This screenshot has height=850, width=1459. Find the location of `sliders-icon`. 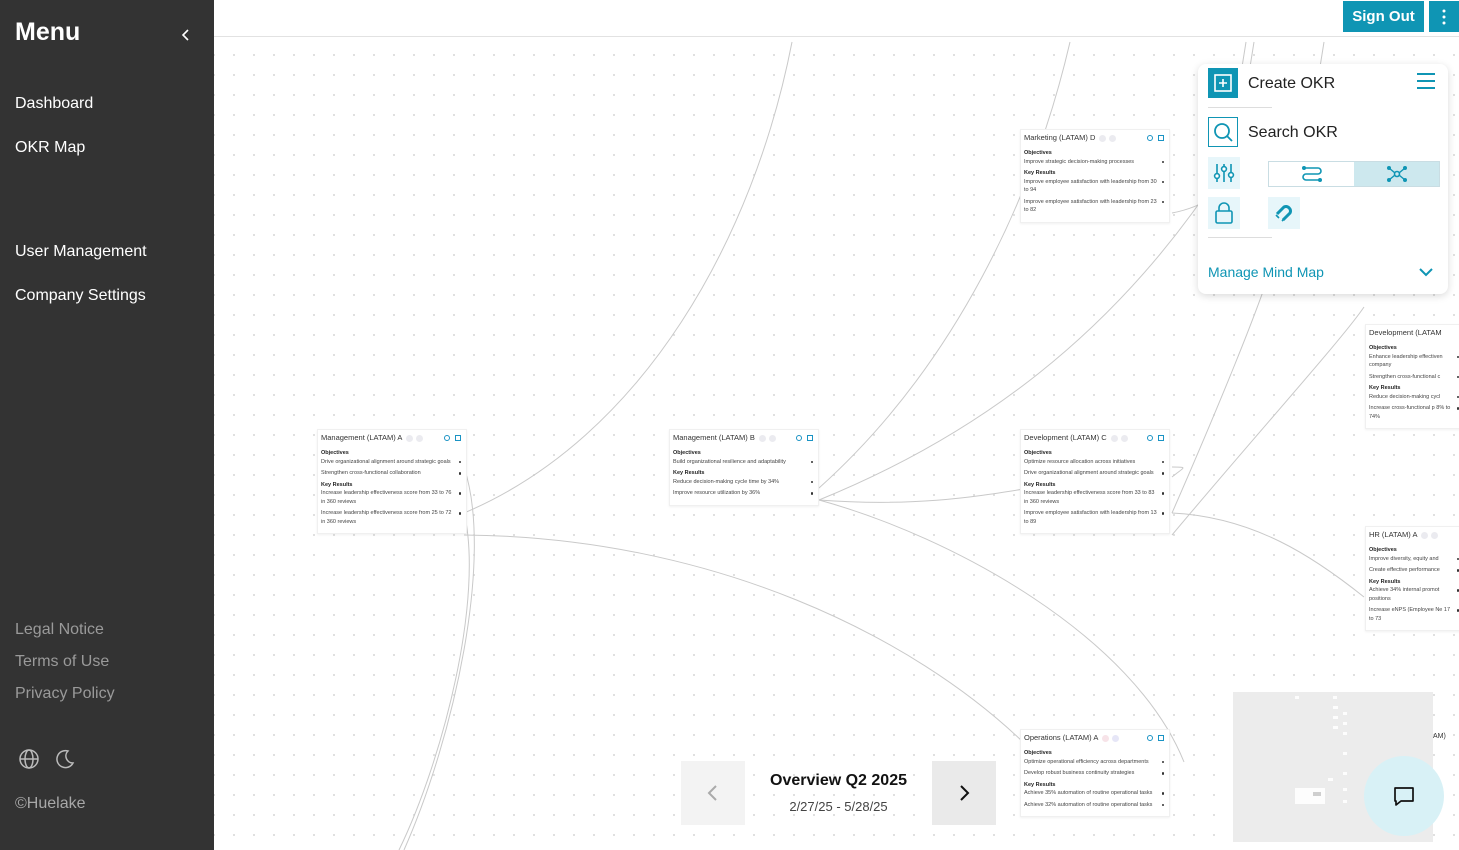

sliders-icon is located at coordinates (1224, 173).